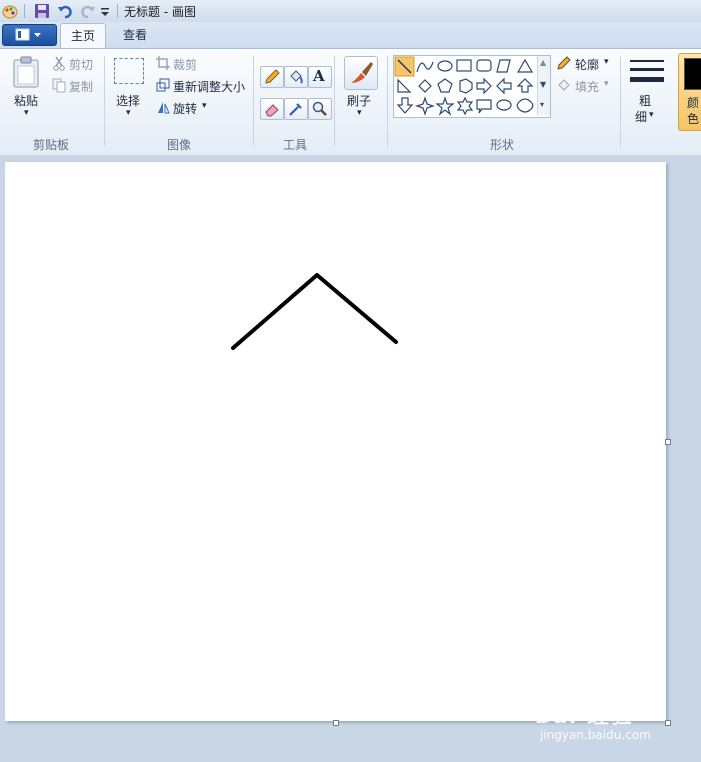 Image resolution: width=701 pixels, height=762 pixels. What do you see at coordinates (503, 66) in the screenshot?
I see `polygon-shape` at bounding box center [503, 66].